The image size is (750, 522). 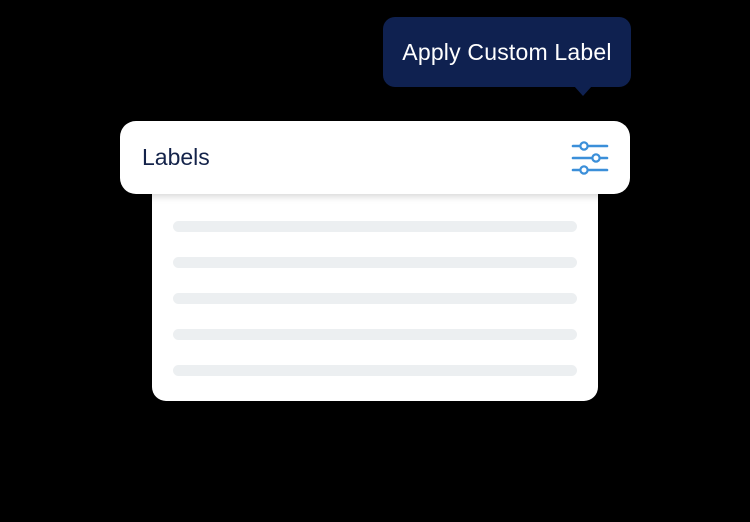 What do you see at coordinates (176, 157) in the screenshot?
I see `page-title: Labels` at bounding box center [176, 157].